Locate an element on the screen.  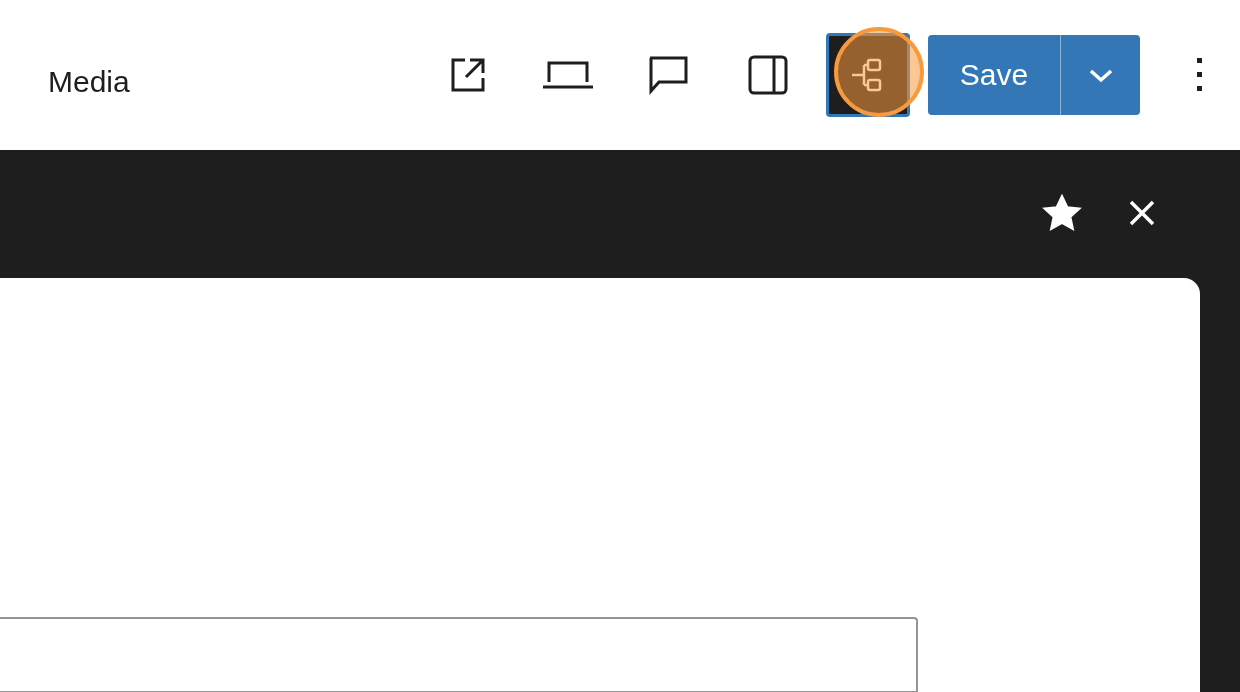
chevron-down-icon is located at coordinates (1100, 75).